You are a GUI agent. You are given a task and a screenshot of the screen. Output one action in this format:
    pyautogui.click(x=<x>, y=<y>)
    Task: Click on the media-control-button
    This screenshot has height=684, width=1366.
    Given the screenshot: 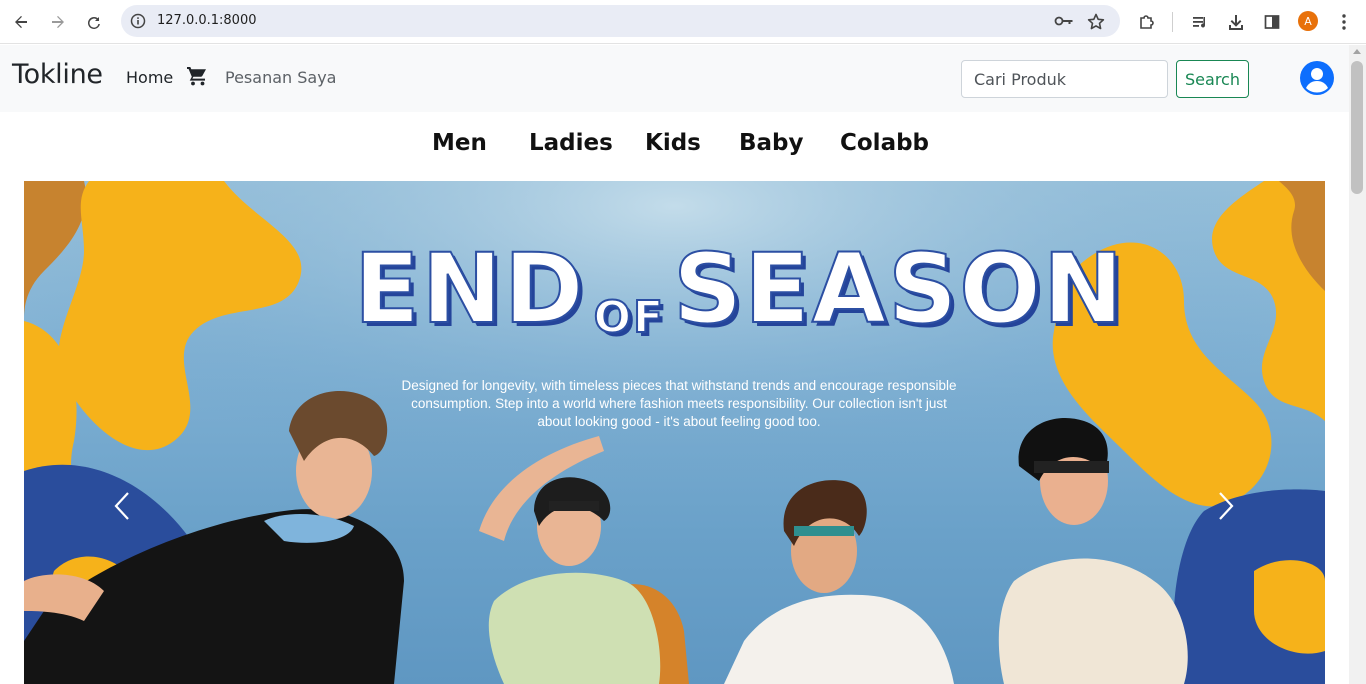 What is the action you would take?
    pyautogui.click(x=1200, y=22)
    